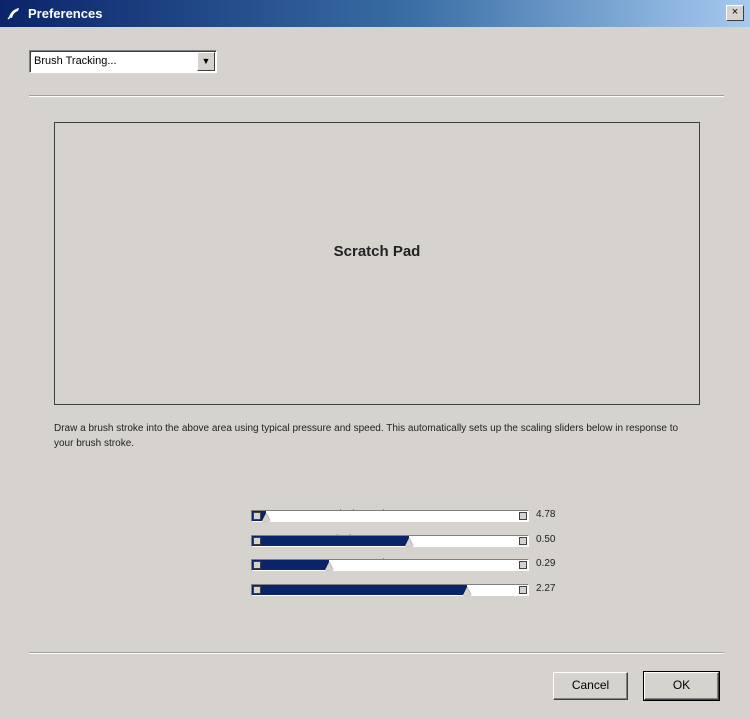  Describe the element at coordinates (13, 14) in the screenshot. I see `app-icon` at that location.